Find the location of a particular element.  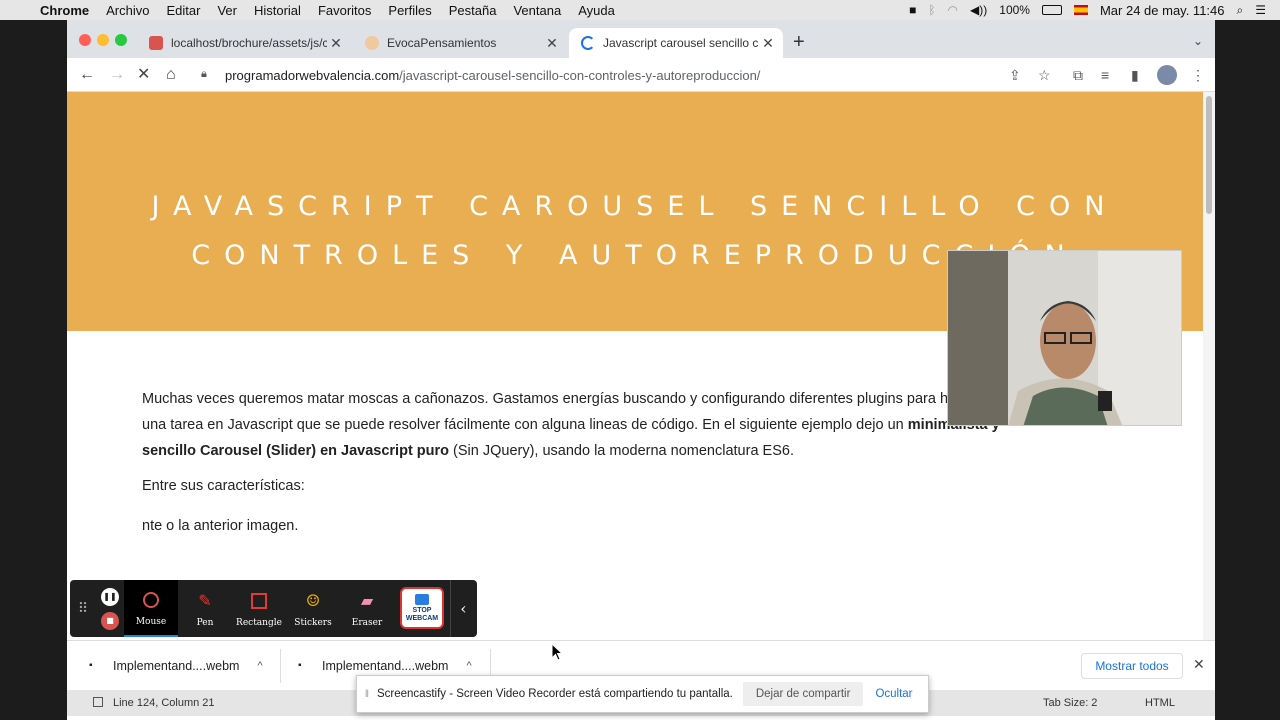

drag-handle-icon: ⠿ is located at coordinates (83, 608).